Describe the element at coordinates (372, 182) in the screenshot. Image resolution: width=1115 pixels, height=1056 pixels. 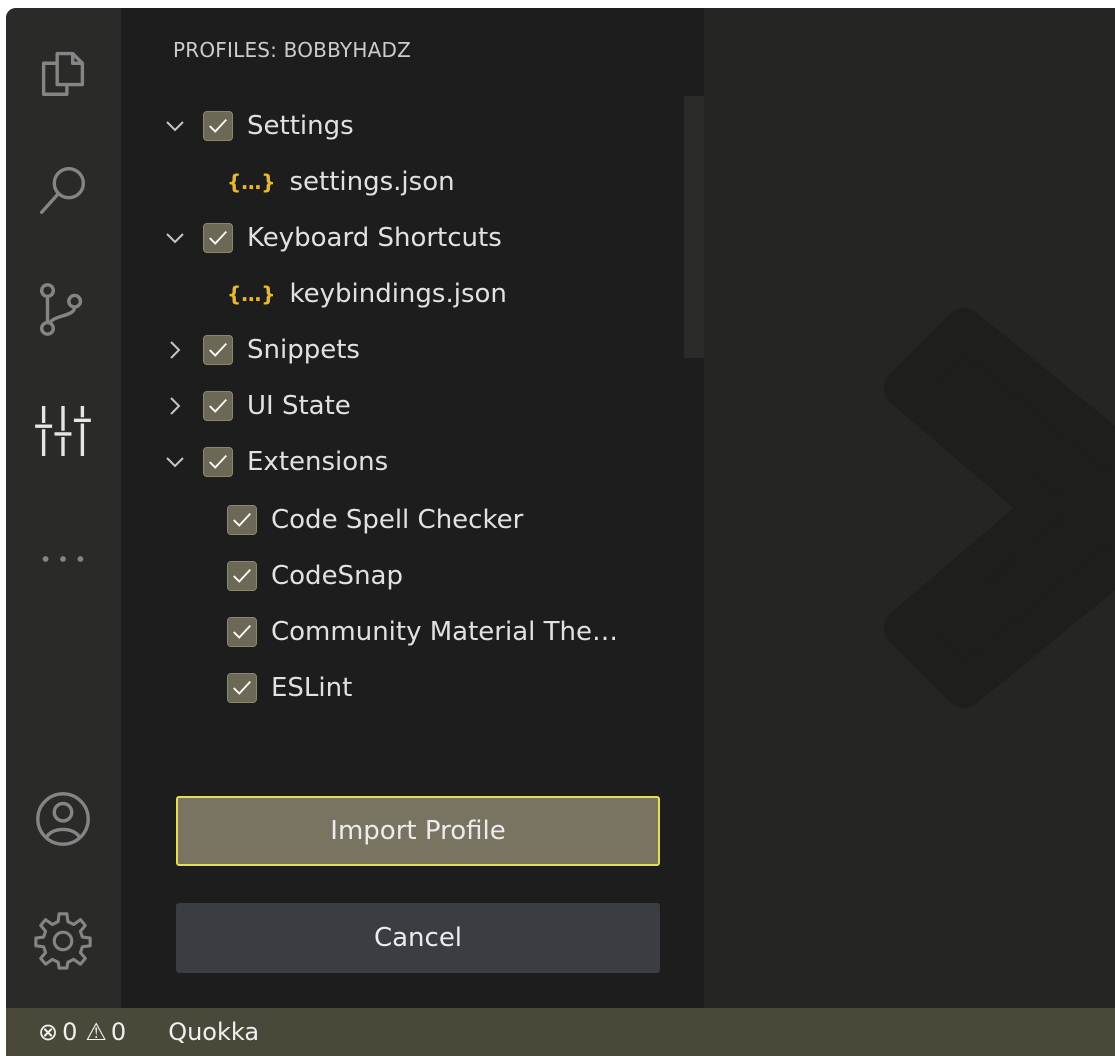
I see `tree-item-label: settings.json` at that location.